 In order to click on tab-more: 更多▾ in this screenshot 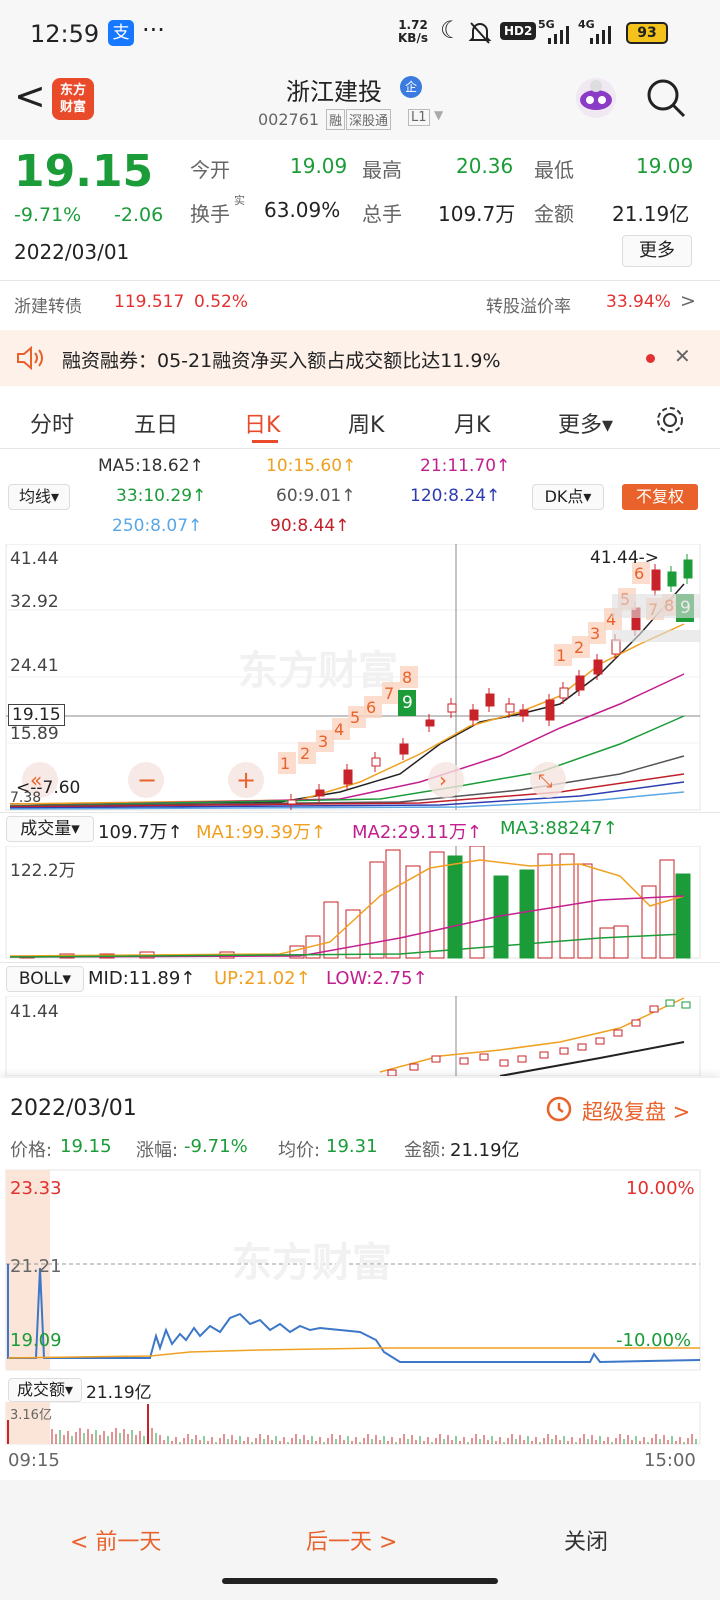, I will do `click(585, 423)`.